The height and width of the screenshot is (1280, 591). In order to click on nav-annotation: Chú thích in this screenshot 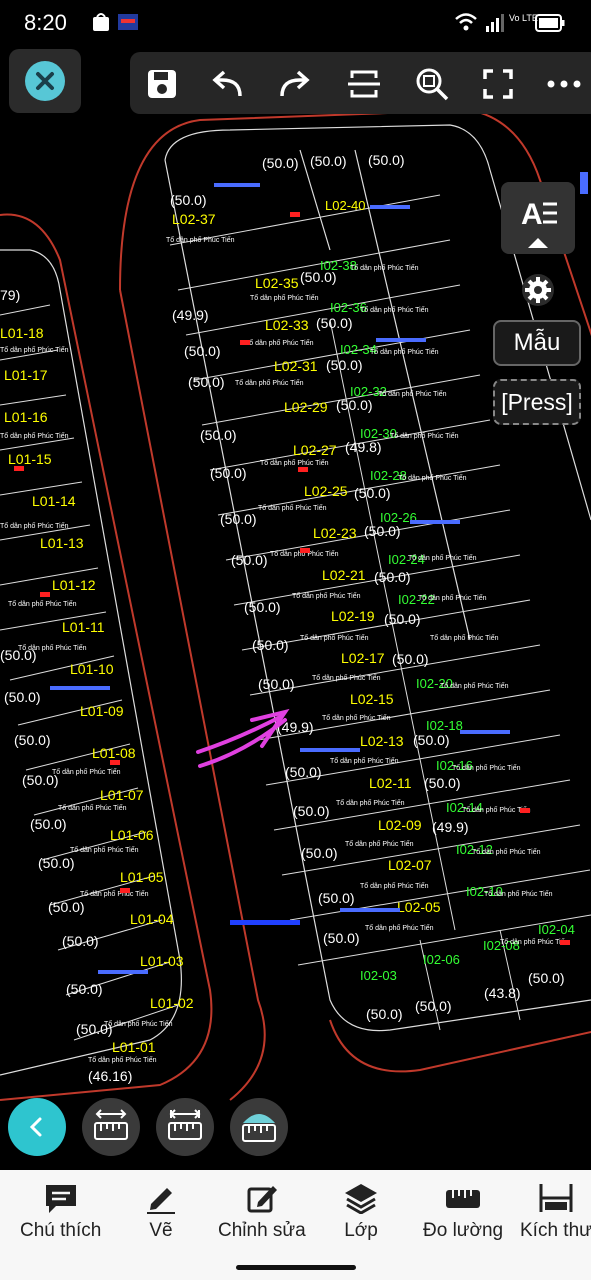, I will do `click(60, 1217)`.